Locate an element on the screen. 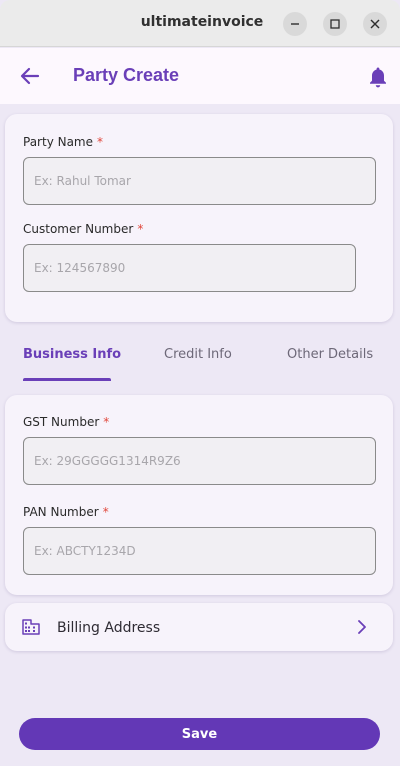  chevron-right-icon is located at coordinates (362, 627).